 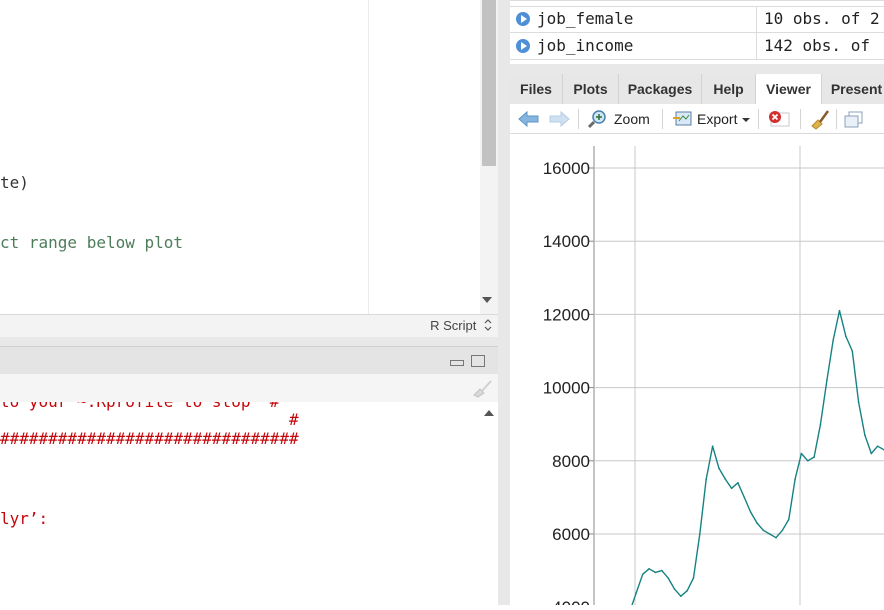 What do you see at coordinates (717, 119) in the screenshot?
I see `export-menu: Export` at bounding box center [717, 119].